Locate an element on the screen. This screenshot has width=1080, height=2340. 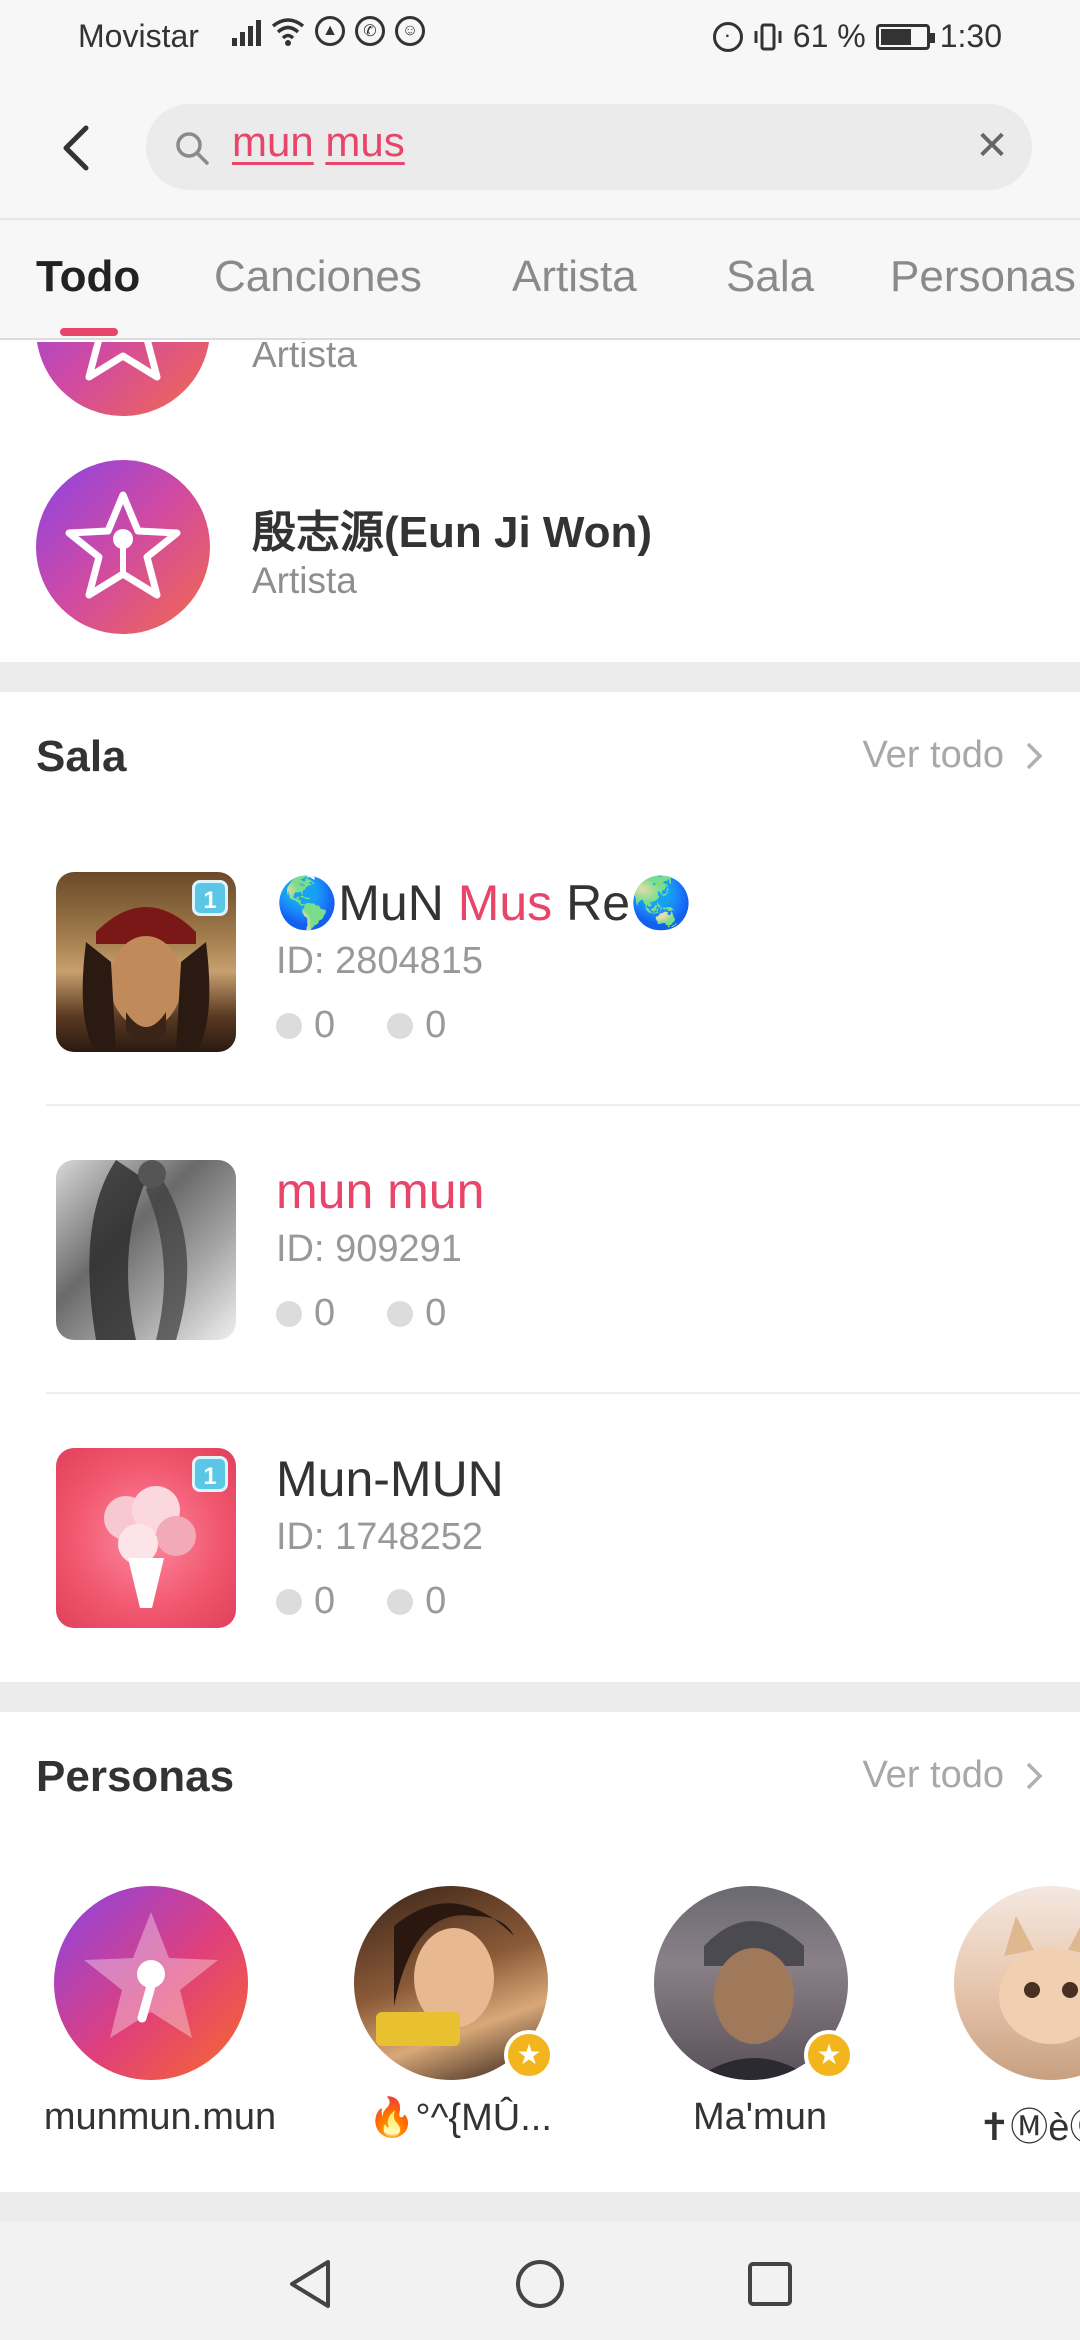
category-tabs: Todo Canciones Artista Sala Personas is located at coordinates (540, 280).